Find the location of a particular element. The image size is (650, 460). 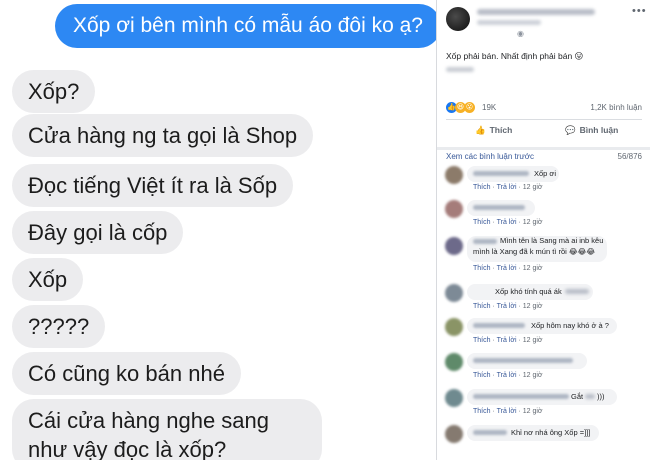

outgoing-message: Xốp ơi bên mình có mẫu áo đôi ko ạ? is located at coordinates (245, 26).